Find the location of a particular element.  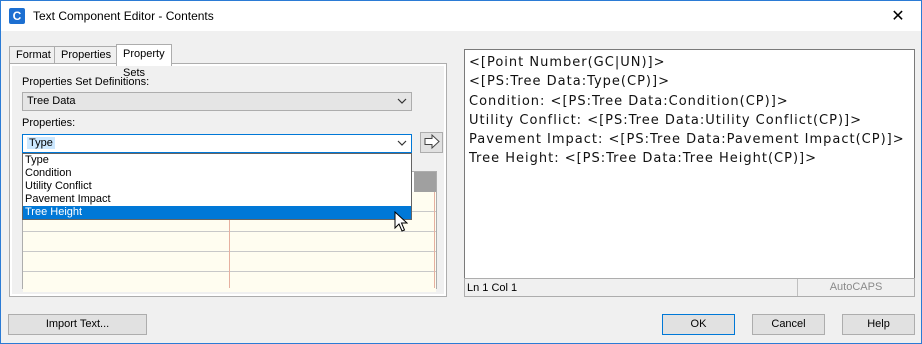

dropdown-option-tree-height: Tree Height is located at coordinates (217, 212).